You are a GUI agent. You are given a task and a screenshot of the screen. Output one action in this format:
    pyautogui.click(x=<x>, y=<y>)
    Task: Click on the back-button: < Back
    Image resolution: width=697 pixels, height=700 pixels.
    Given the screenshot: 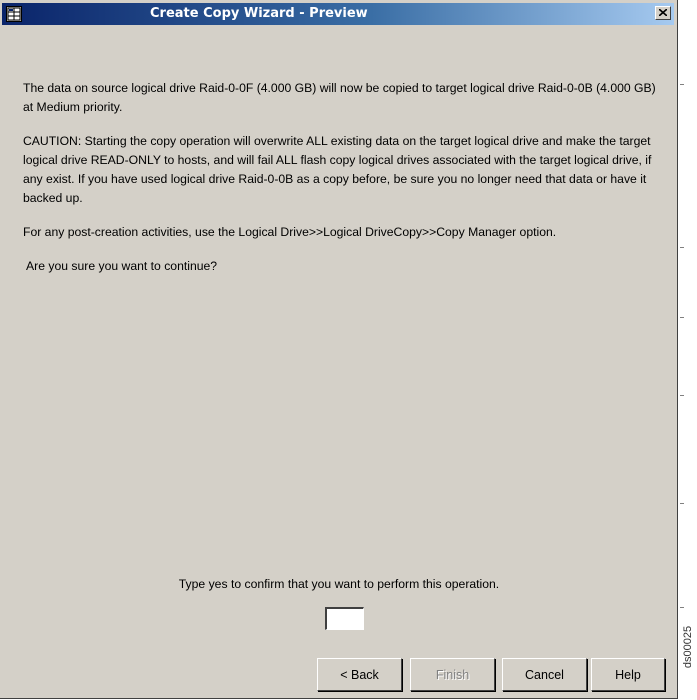 What is the action you would take?
    pyautogui.click(x=359, y=674)
    